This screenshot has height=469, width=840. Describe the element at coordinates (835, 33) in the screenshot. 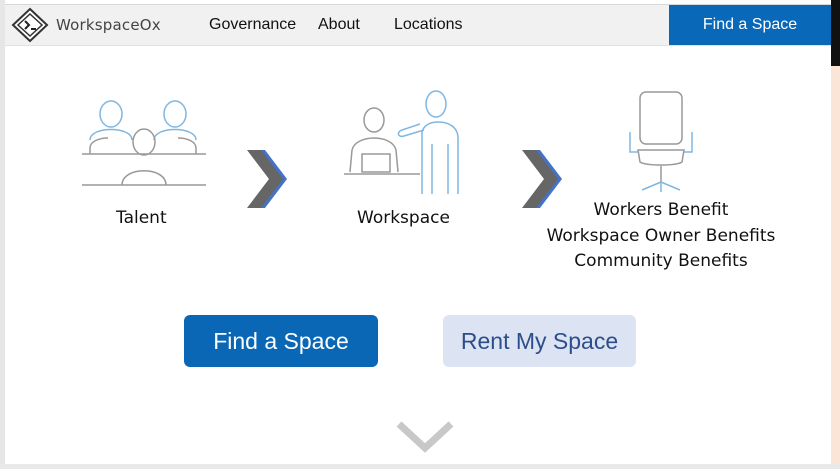

I see `scrollbar-thumb` at that location.